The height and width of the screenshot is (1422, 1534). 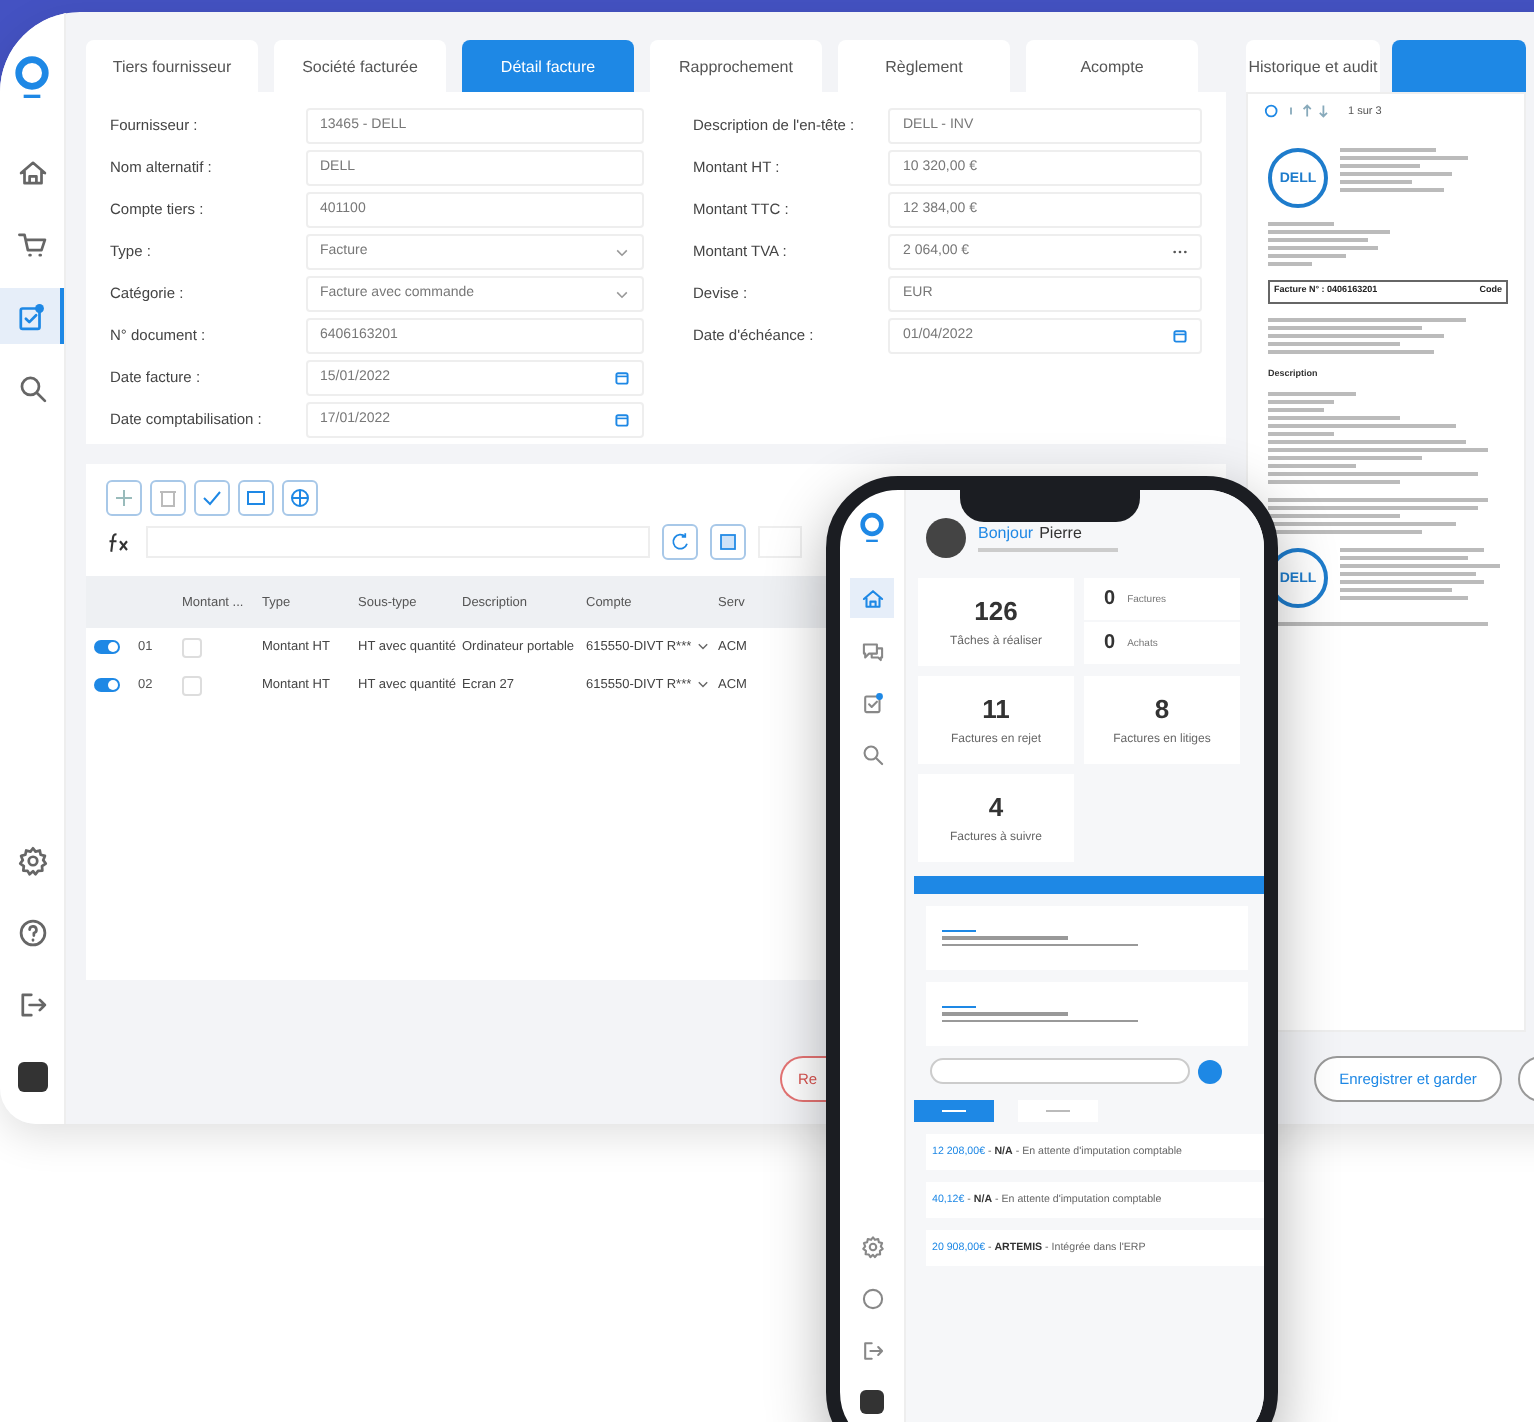 I want to click on tab: Historique et audit, so click(x=1313, y=66).